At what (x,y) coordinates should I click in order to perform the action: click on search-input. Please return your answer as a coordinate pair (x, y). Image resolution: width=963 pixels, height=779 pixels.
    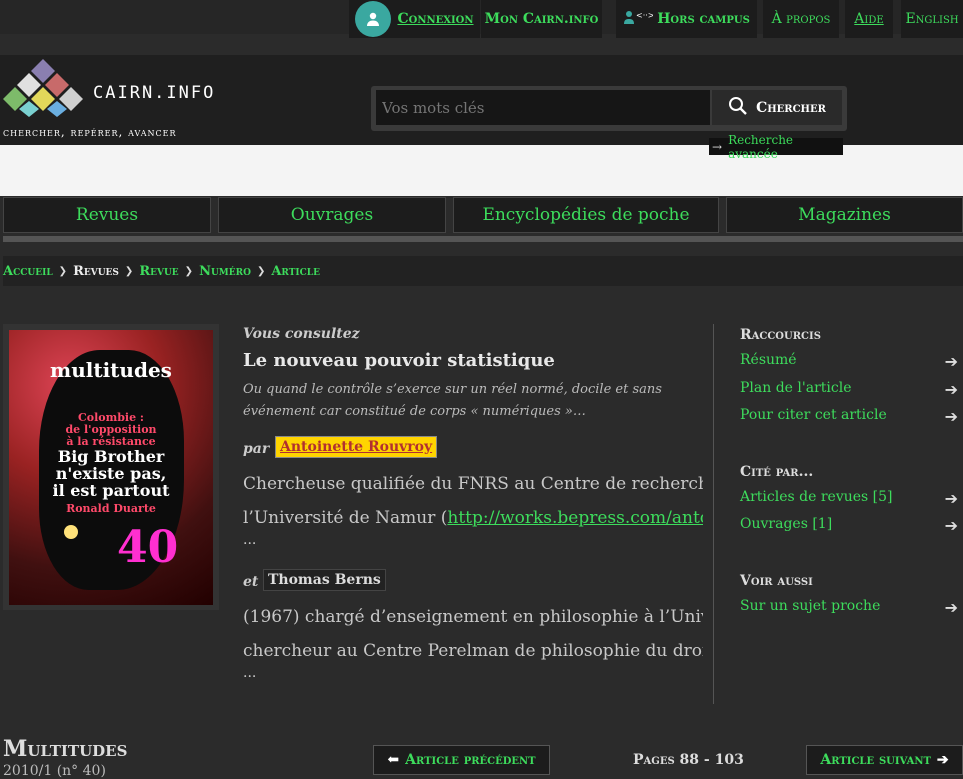
    Looking at the image, I should click on (543, 107).